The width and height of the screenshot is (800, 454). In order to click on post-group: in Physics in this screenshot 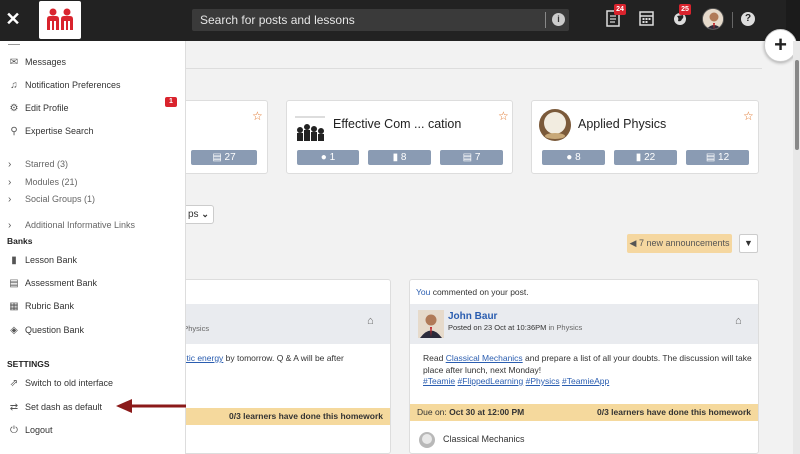, I will do `click(565, 327)`.